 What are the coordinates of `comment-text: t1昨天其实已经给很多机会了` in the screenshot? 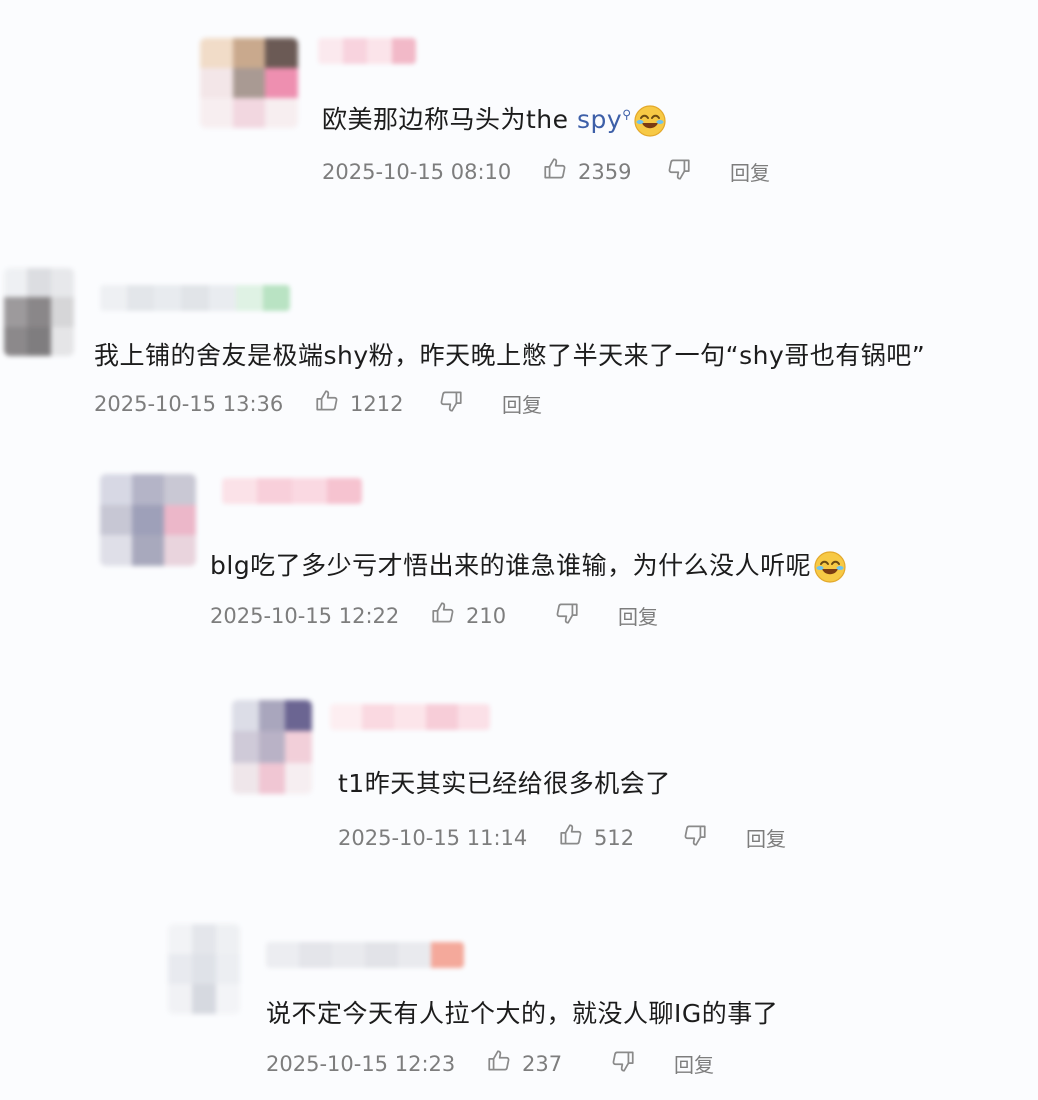 It's located at (504, 783).